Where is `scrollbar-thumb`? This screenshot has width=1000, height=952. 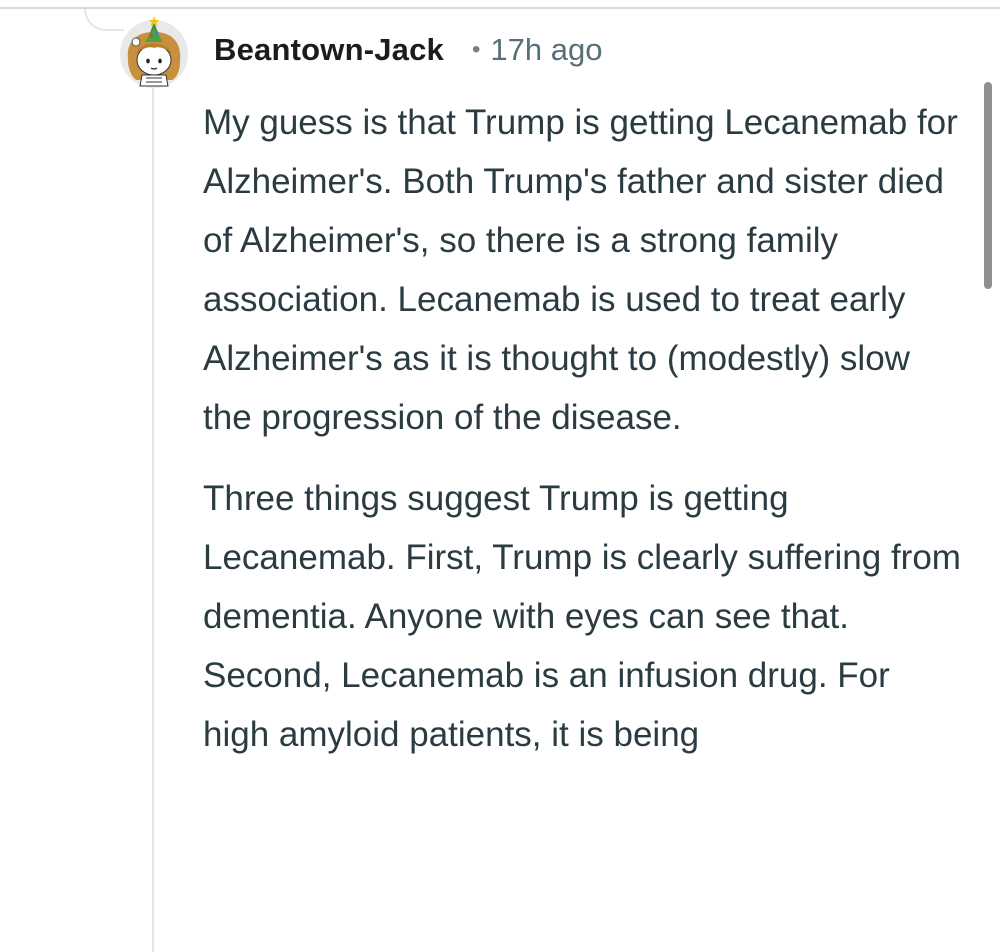
scrollbar-thumb is located at coordinates (988, 185).